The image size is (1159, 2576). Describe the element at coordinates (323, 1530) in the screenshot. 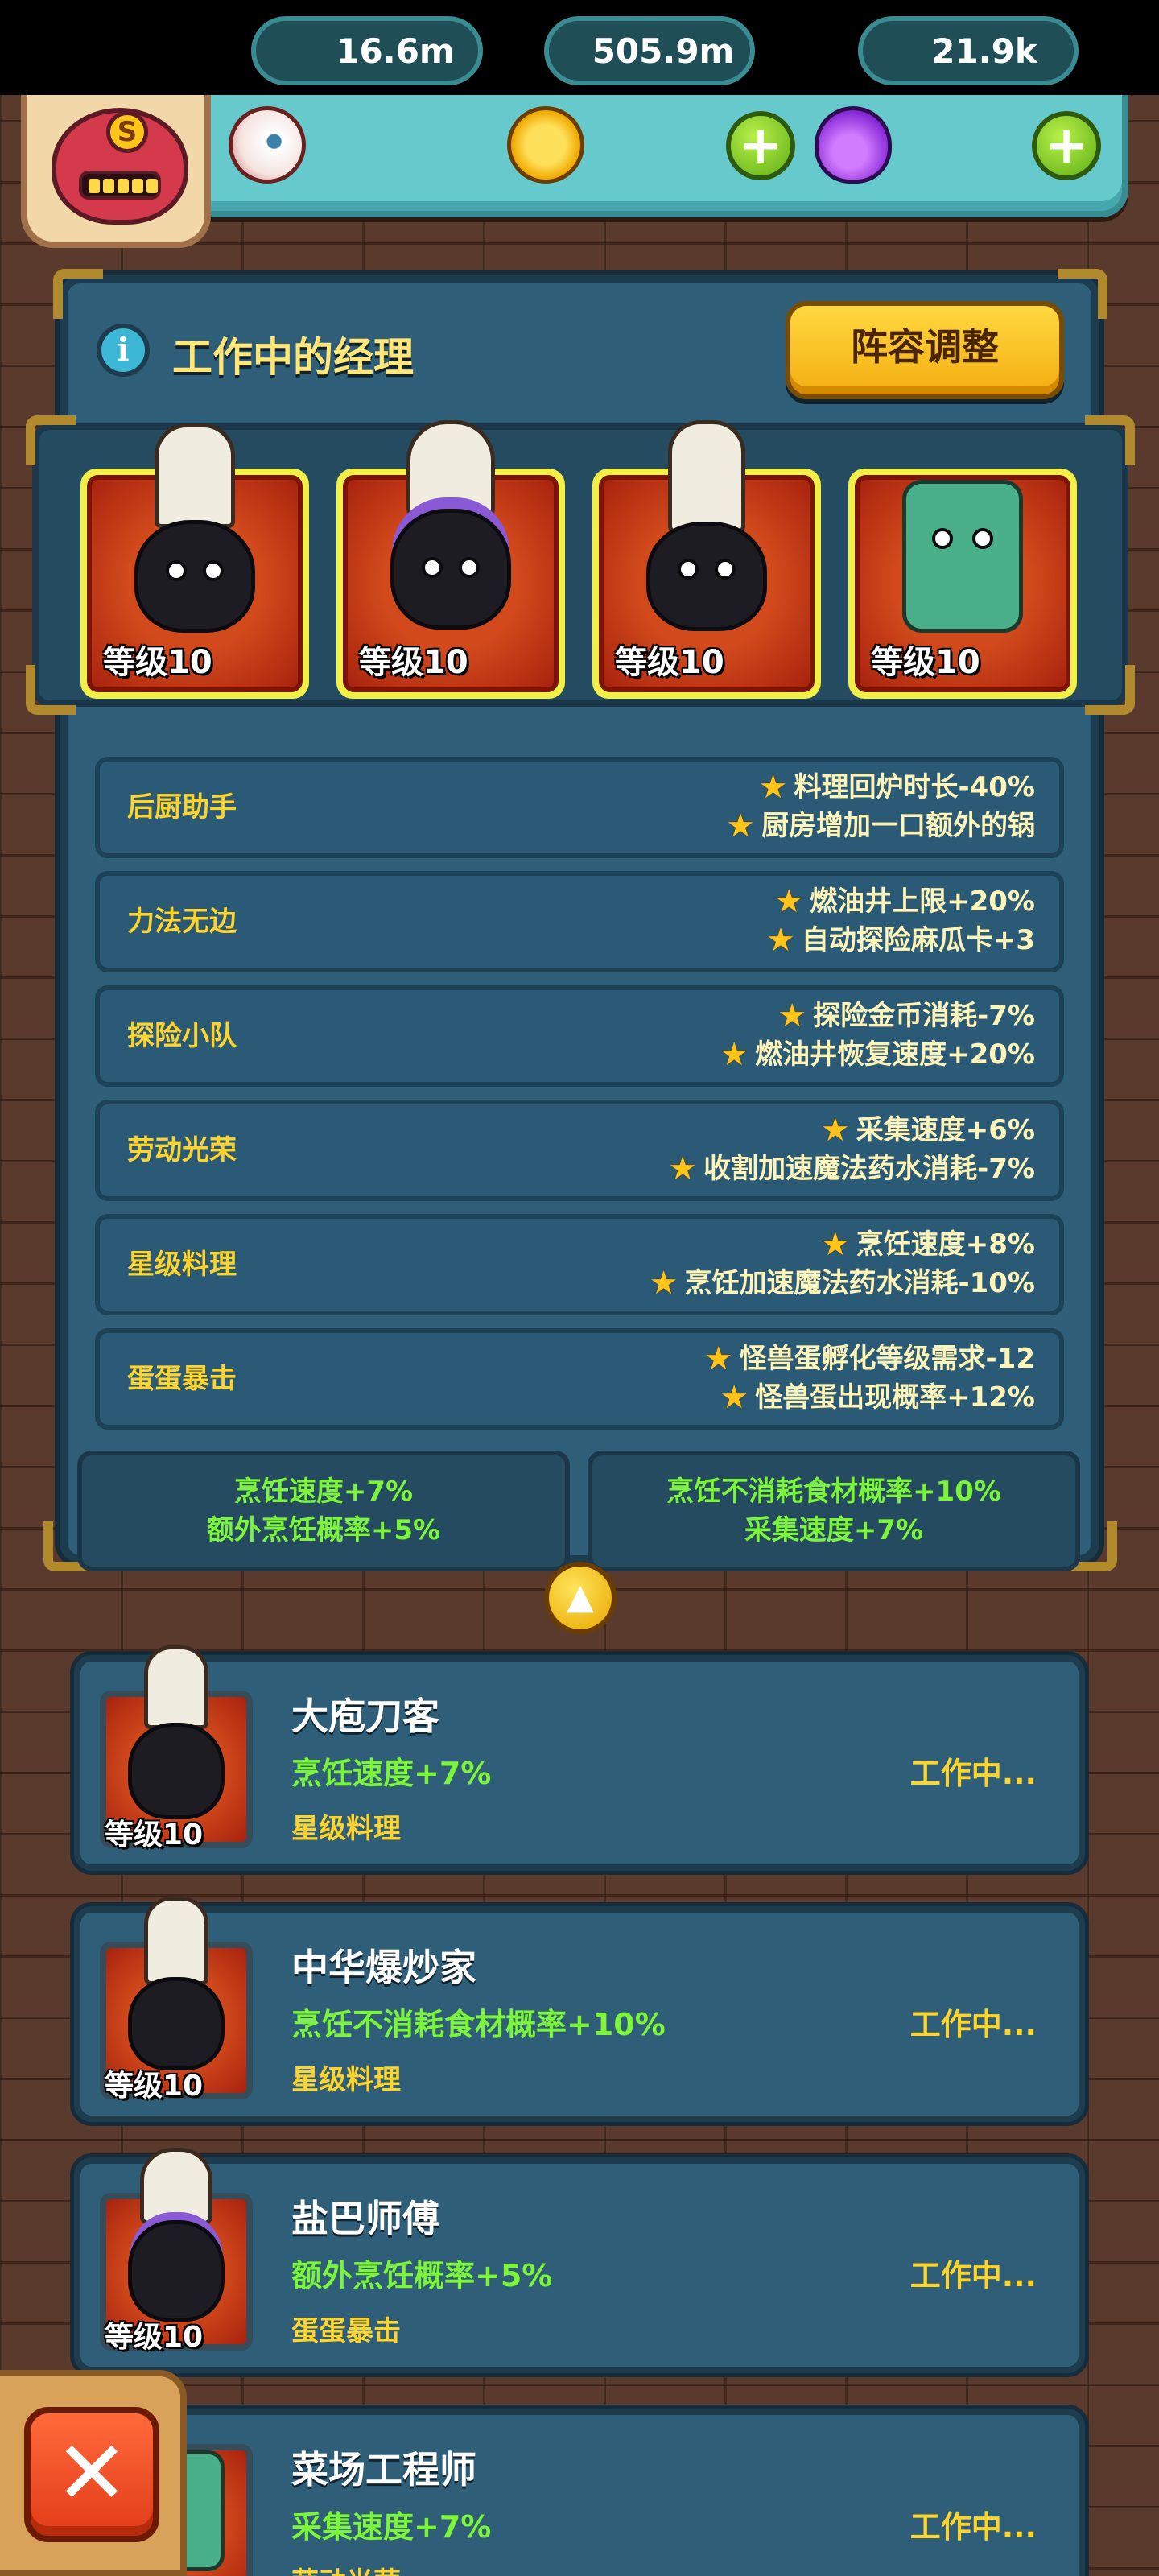

I see `bonus-line: 额外烹饪概率+5%` at that location.